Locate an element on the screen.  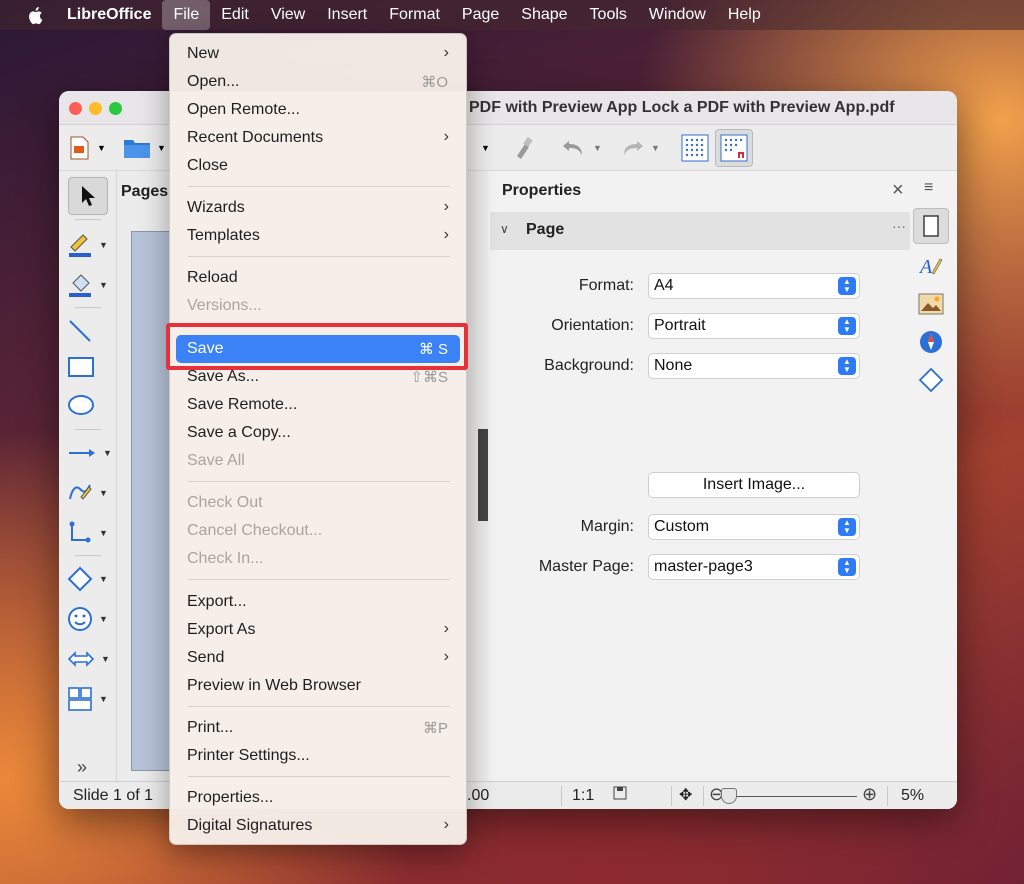
margin-select: Custom ▲ ▼ is located at coordinates (754, 527).